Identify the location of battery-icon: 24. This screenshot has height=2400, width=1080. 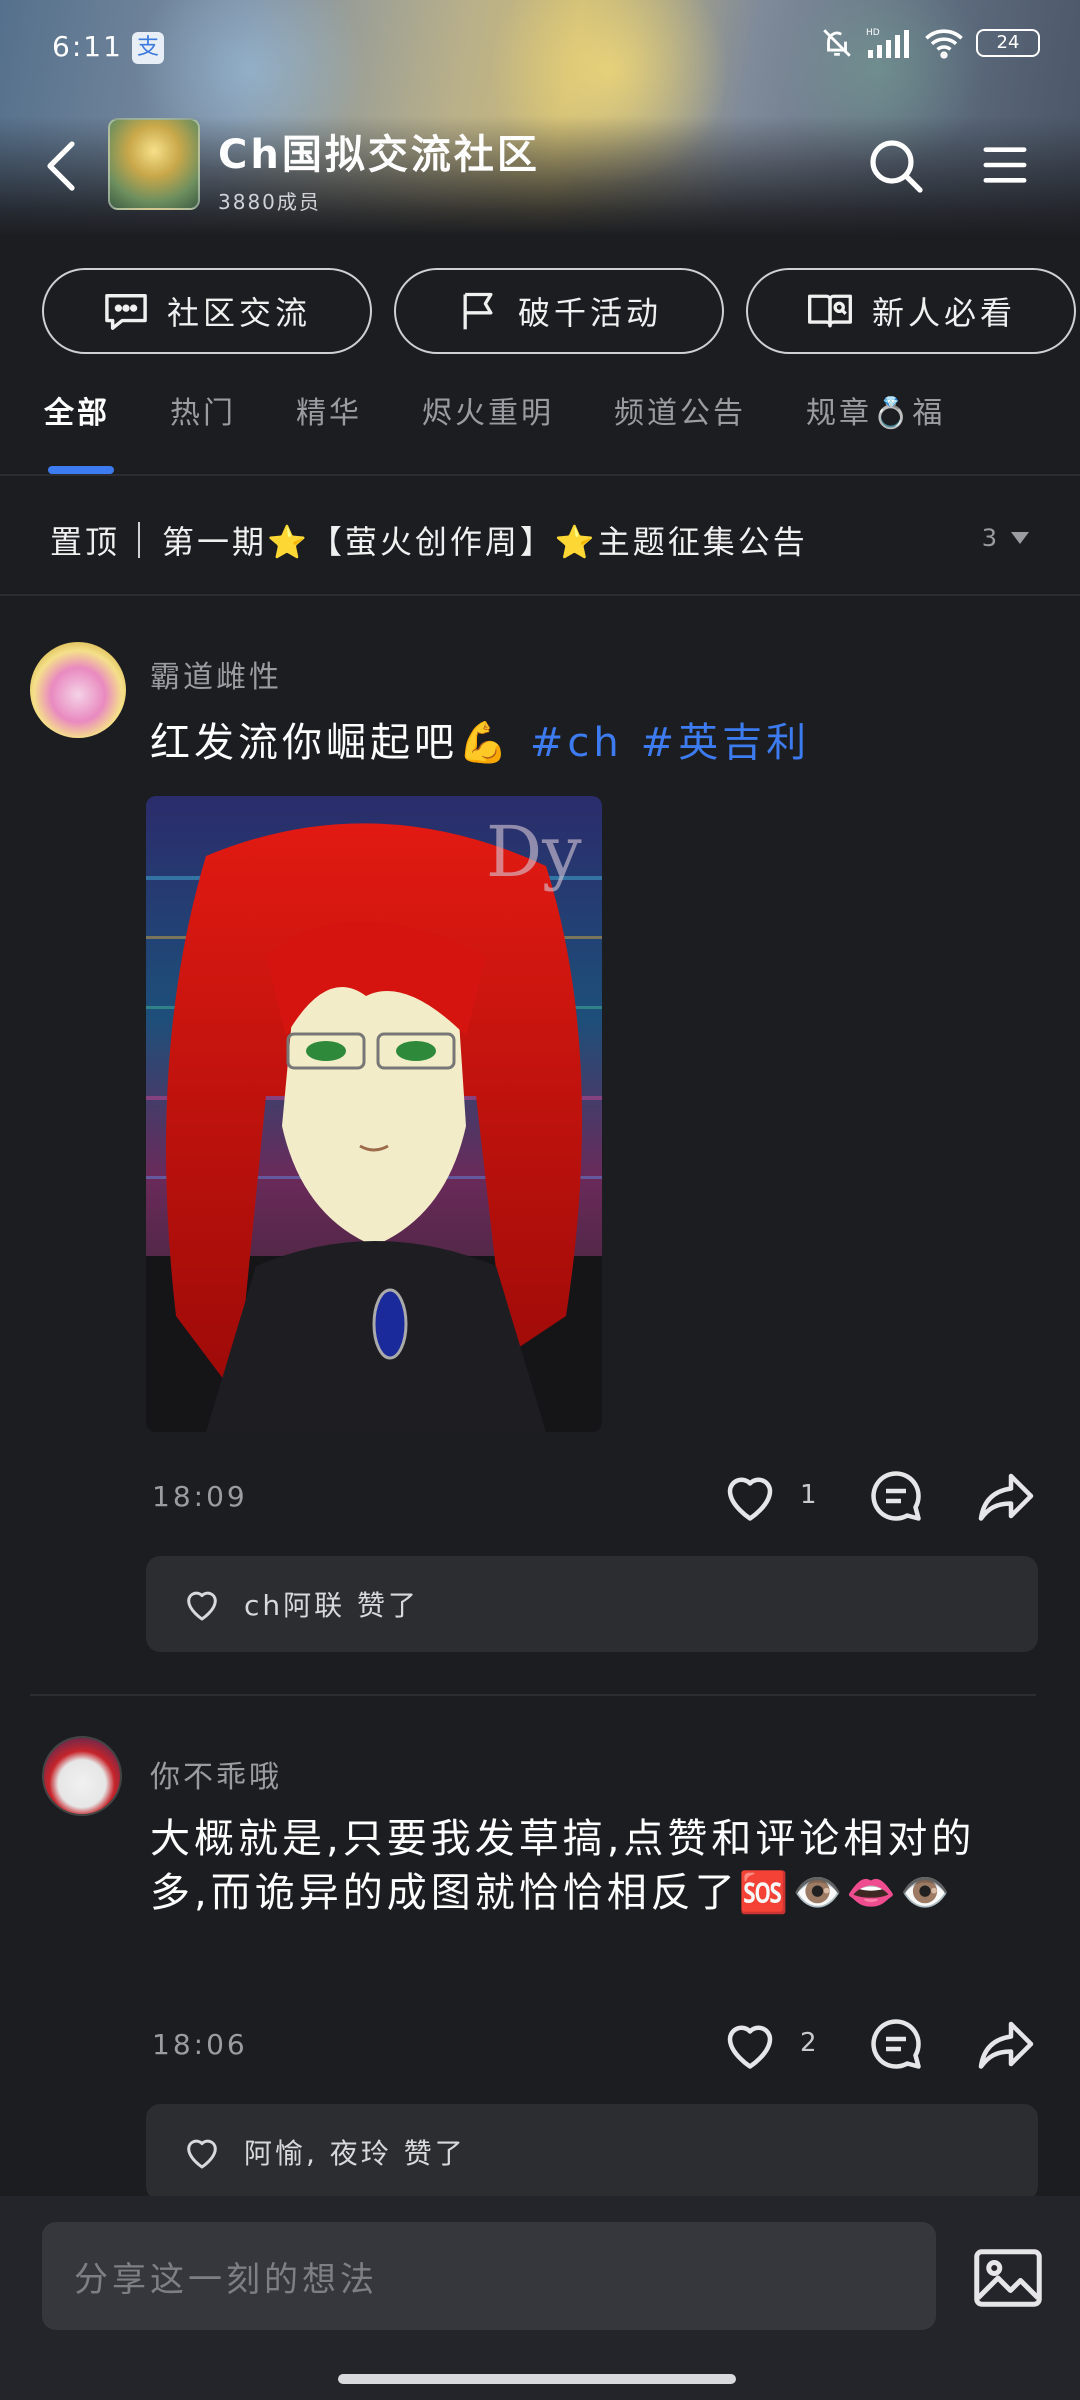
(1008, 43).